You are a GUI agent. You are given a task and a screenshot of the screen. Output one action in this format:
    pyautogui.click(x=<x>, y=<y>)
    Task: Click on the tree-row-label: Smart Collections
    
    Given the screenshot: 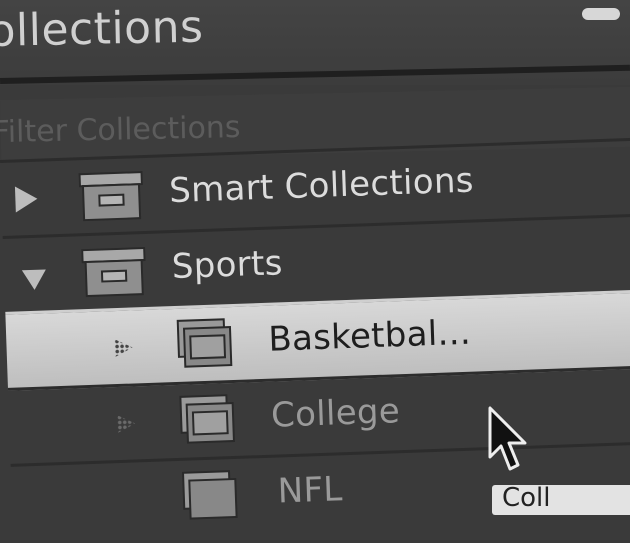 What is the action you would take?
    pyautogui.click(x=321, y=186)
    